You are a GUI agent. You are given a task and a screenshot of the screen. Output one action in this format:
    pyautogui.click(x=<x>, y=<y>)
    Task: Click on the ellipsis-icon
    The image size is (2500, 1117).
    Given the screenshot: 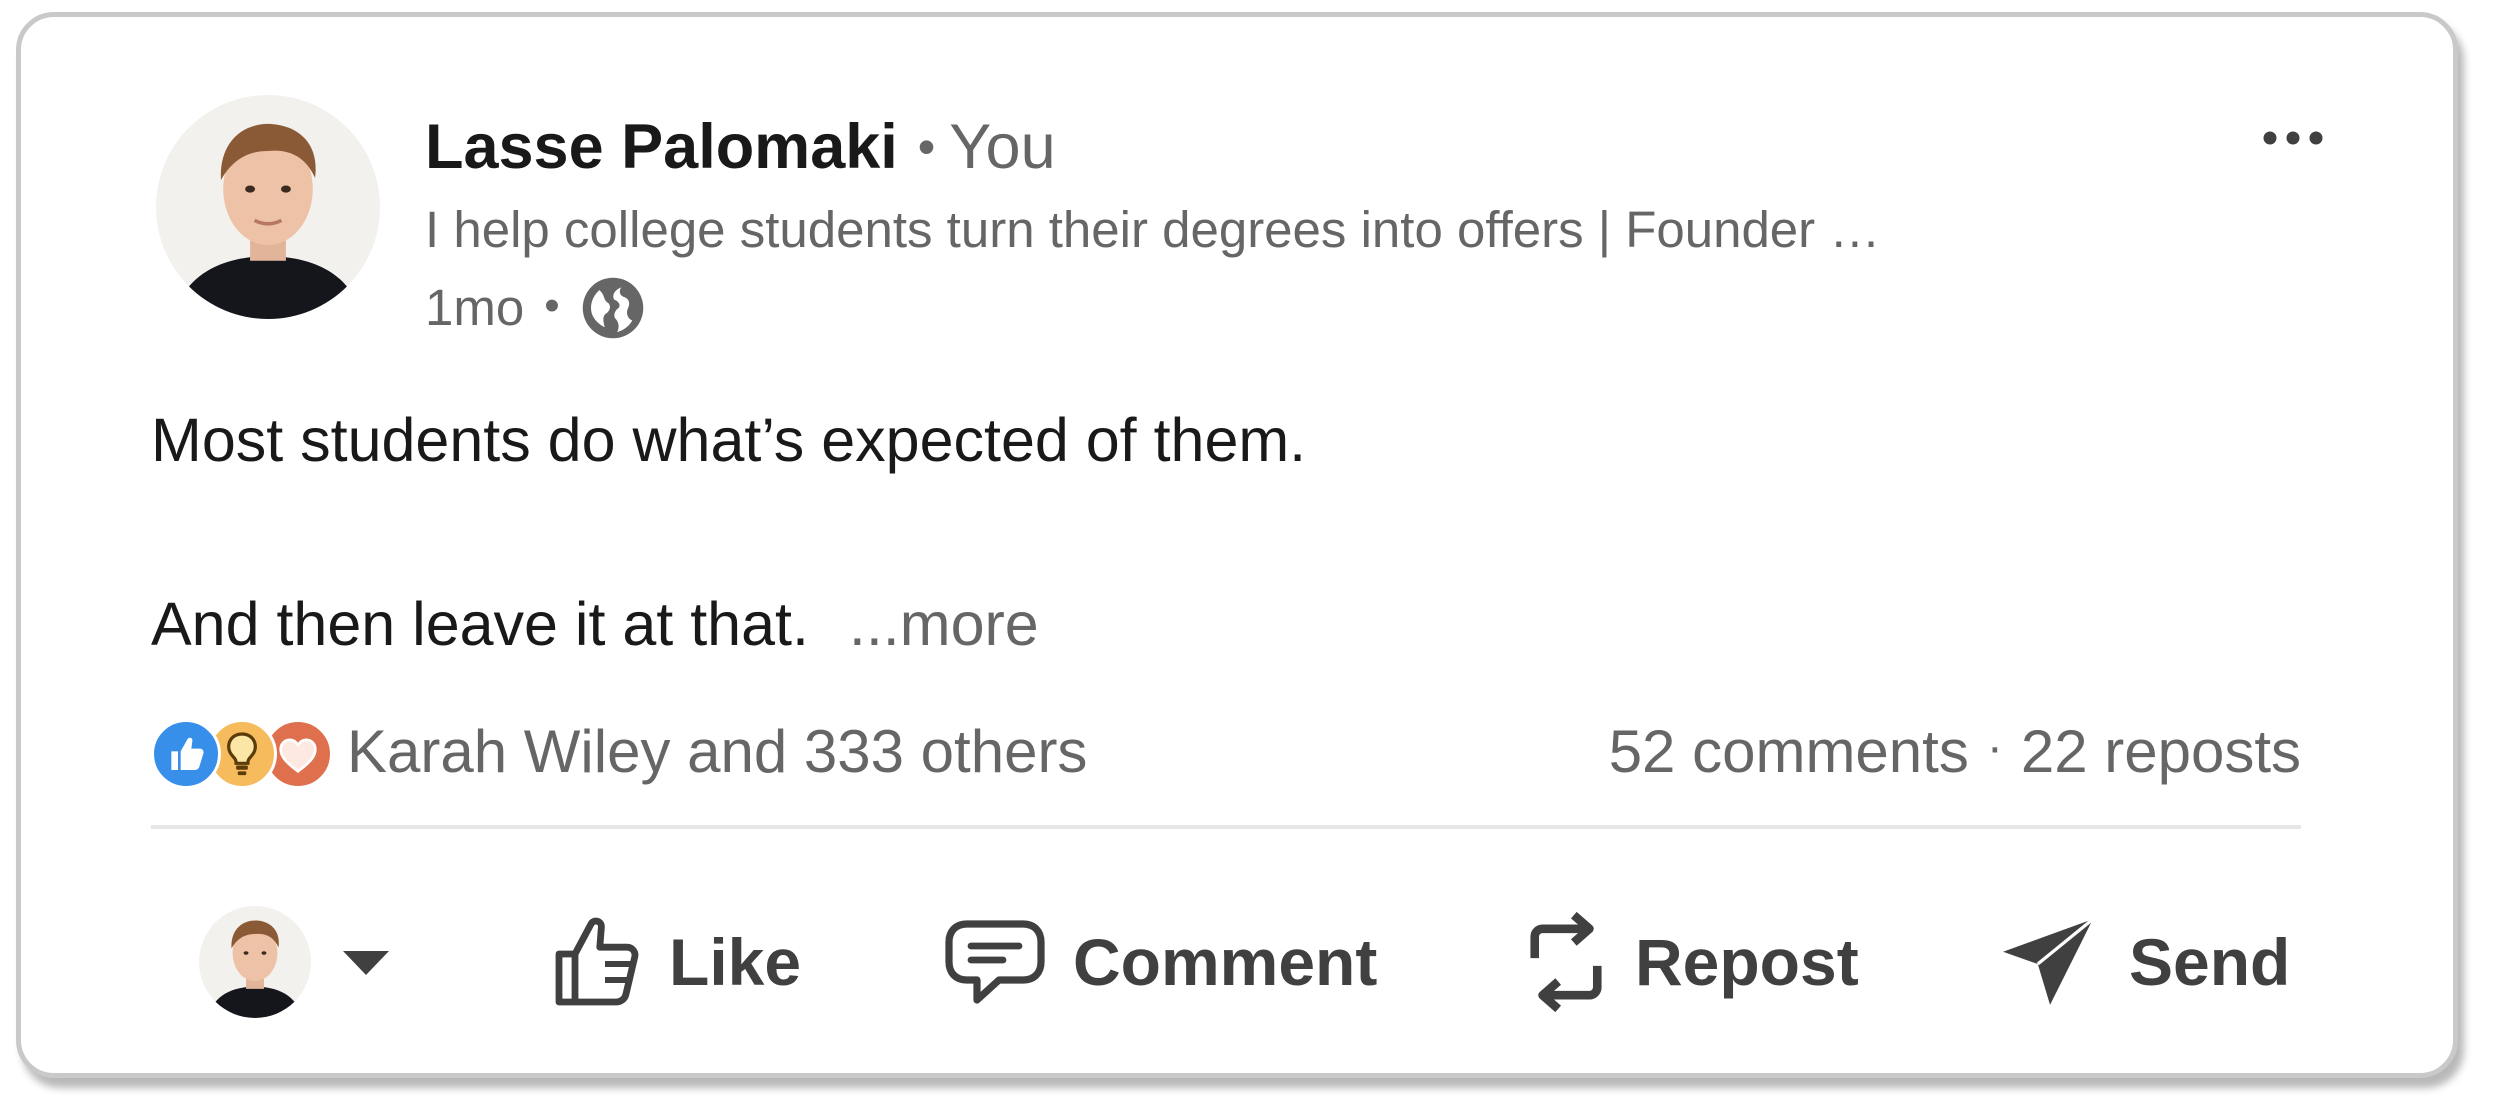 What is the action you would take?
    pyautogui.click(x=2293, y=138)
    